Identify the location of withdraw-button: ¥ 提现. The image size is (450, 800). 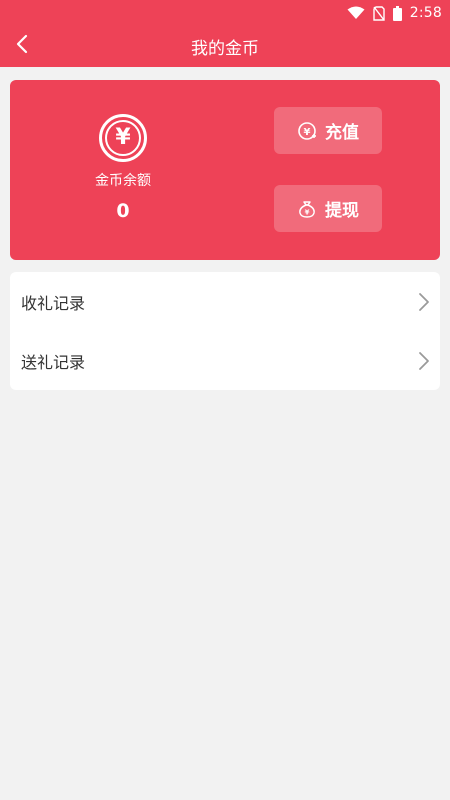
(328, 208).